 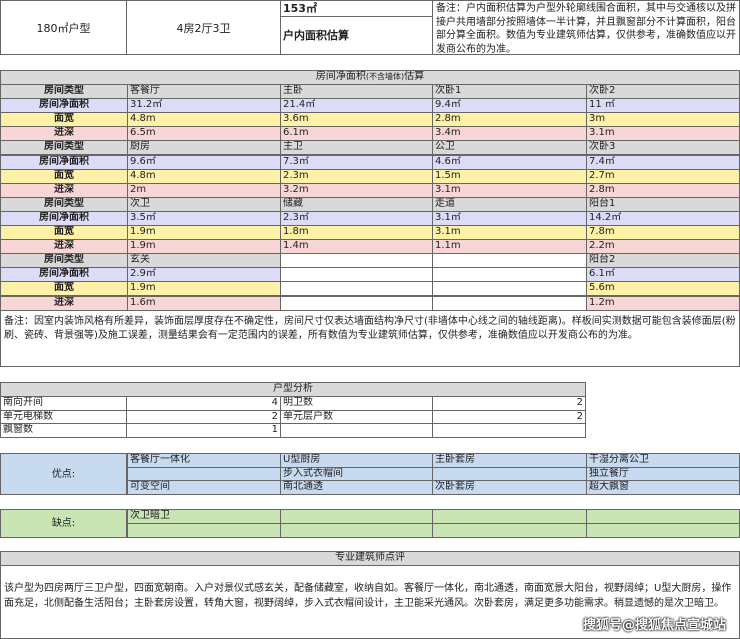 What do you see at coordinates (509, 460) in the screenshot?
I see `pros-cell: 主卧套房` at bounding box center [509, 460].